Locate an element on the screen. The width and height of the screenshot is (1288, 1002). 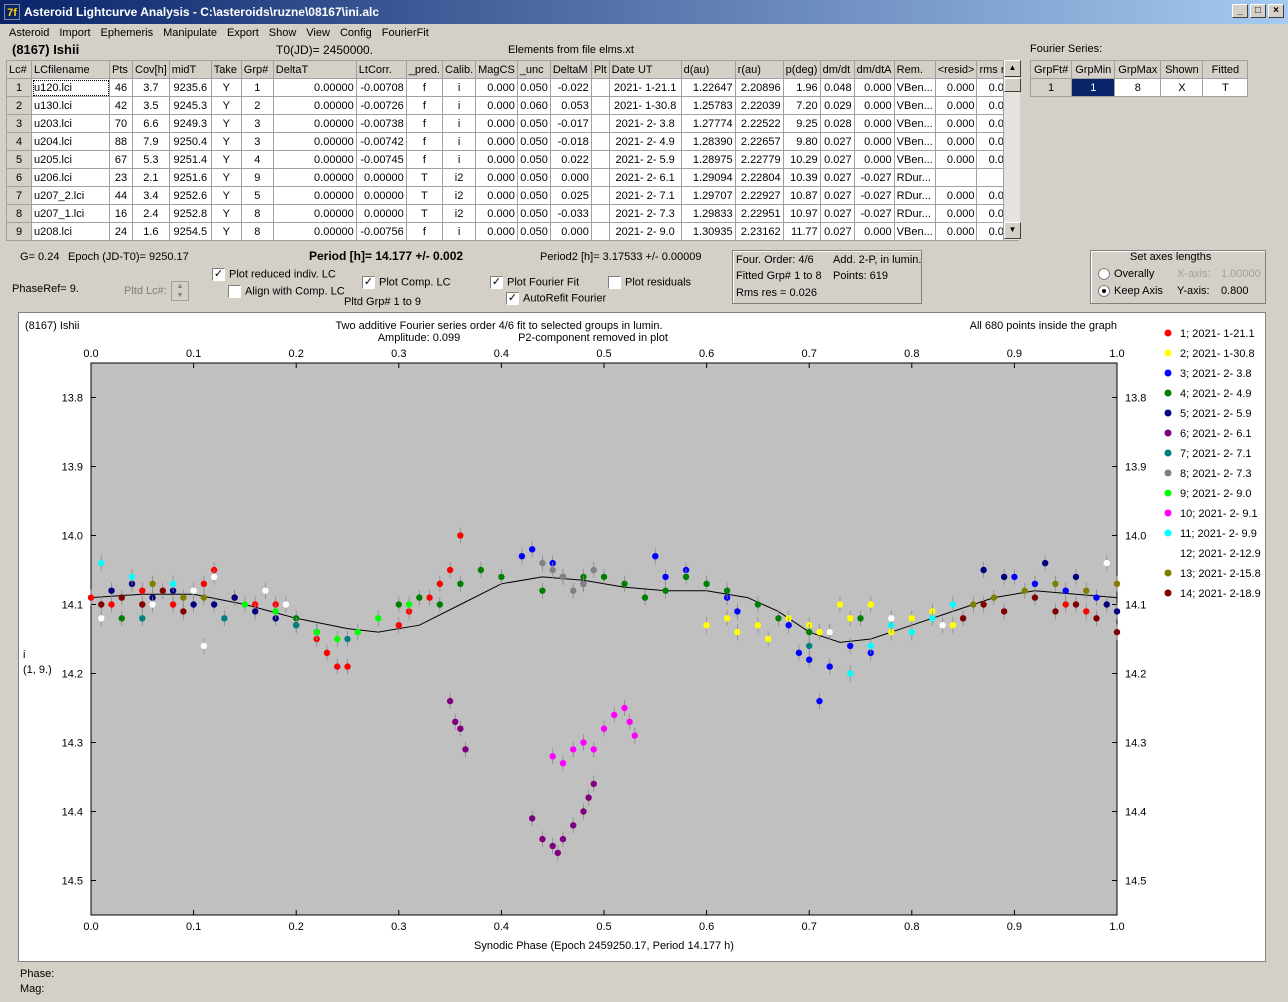
table-cell: -0.027 is located at coordinates (874, 195).